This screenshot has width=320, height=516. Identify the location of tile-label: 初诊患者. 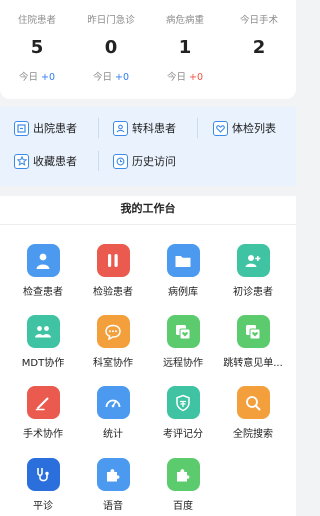
(253, 292).